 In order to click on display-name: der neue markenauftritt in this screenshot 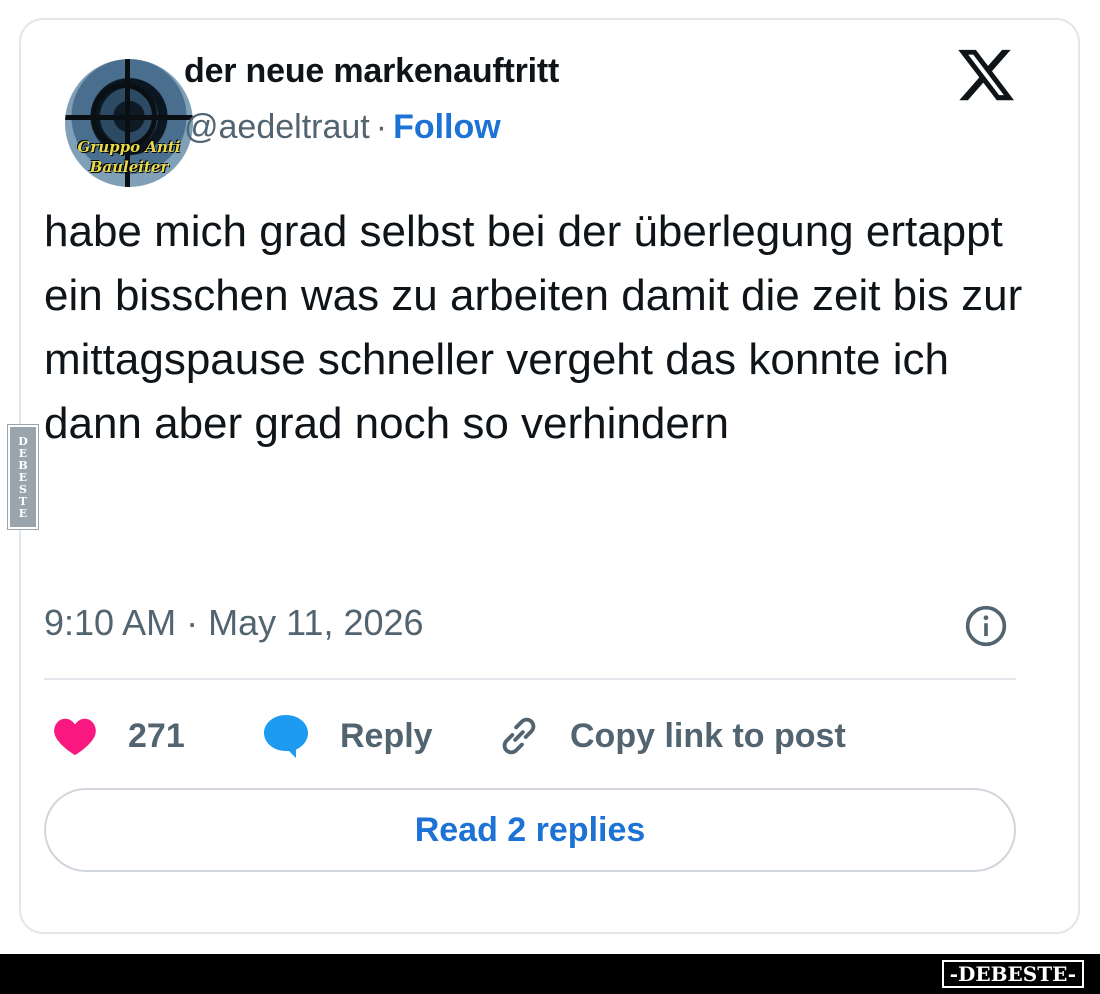, I will do `click(371, 71)`.